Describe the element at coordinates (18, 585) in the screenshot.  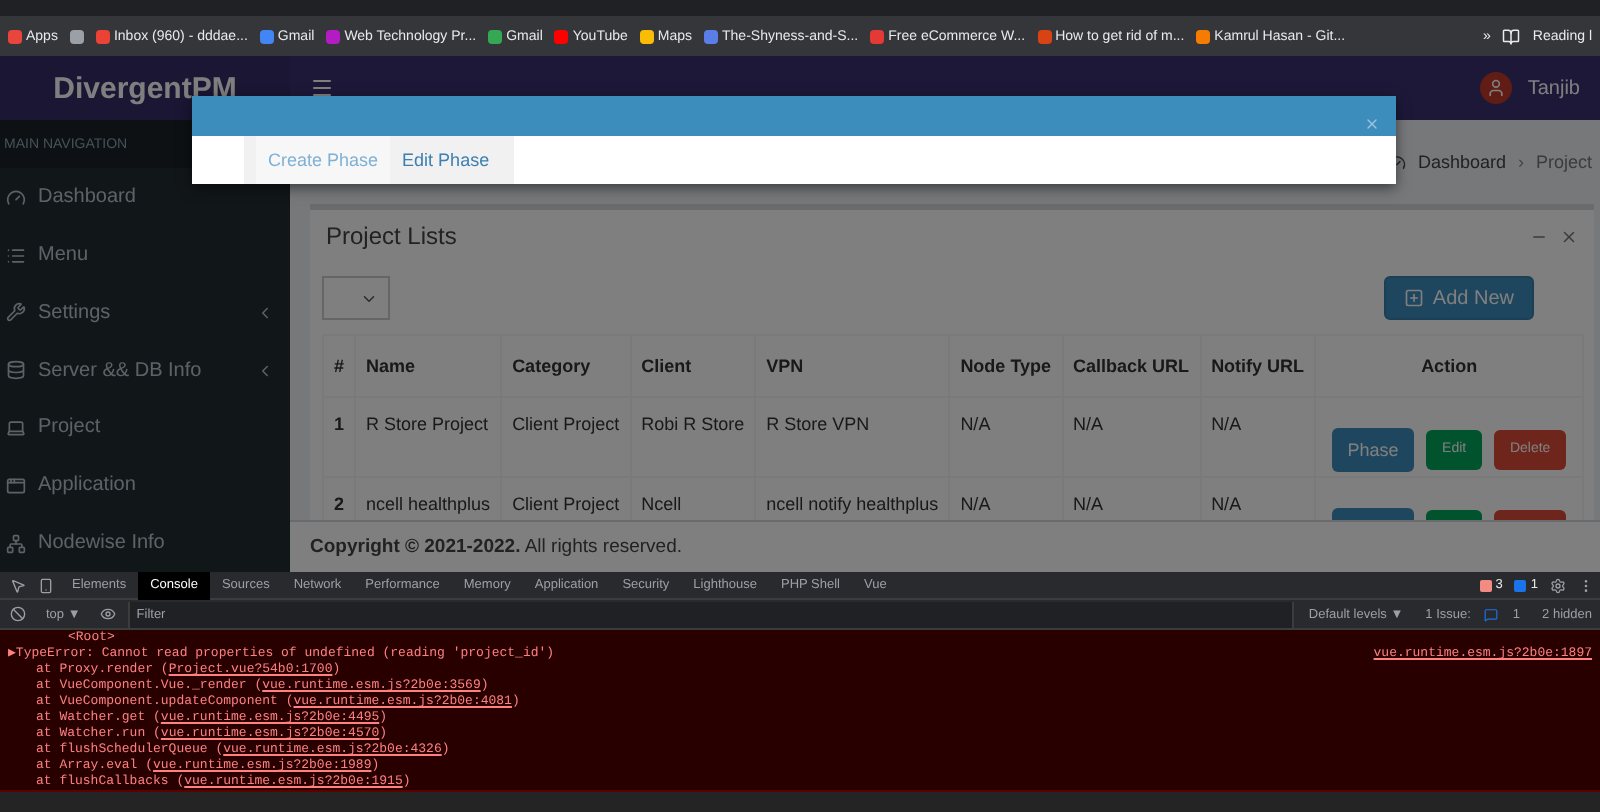
I see `inspect-icon` at that location.